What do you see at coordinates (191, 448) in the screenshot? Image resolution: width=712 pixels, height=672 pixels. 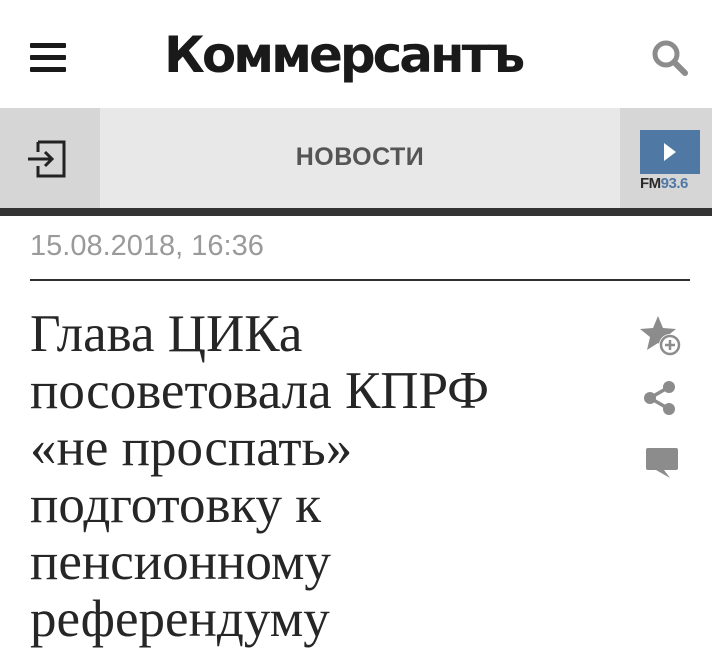 I see `headline-line: «не проспать»` at bounding box center [191, 448].